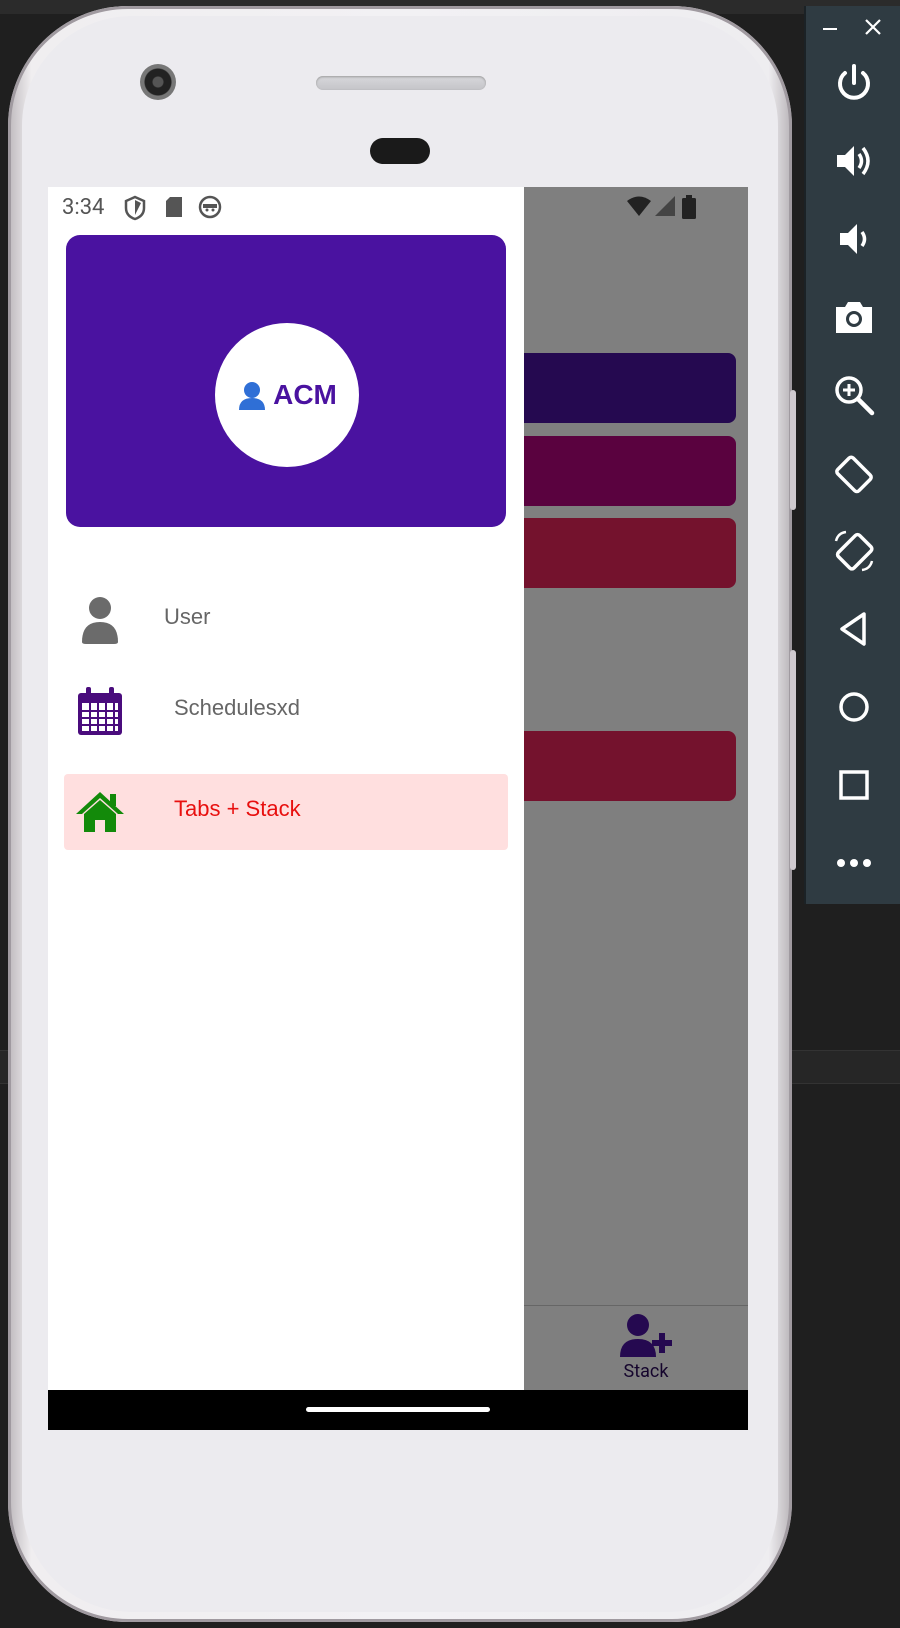  Describe the element at coordinates (286, 620) in the screenshot. I see `drawer-item-user: User` at that location.